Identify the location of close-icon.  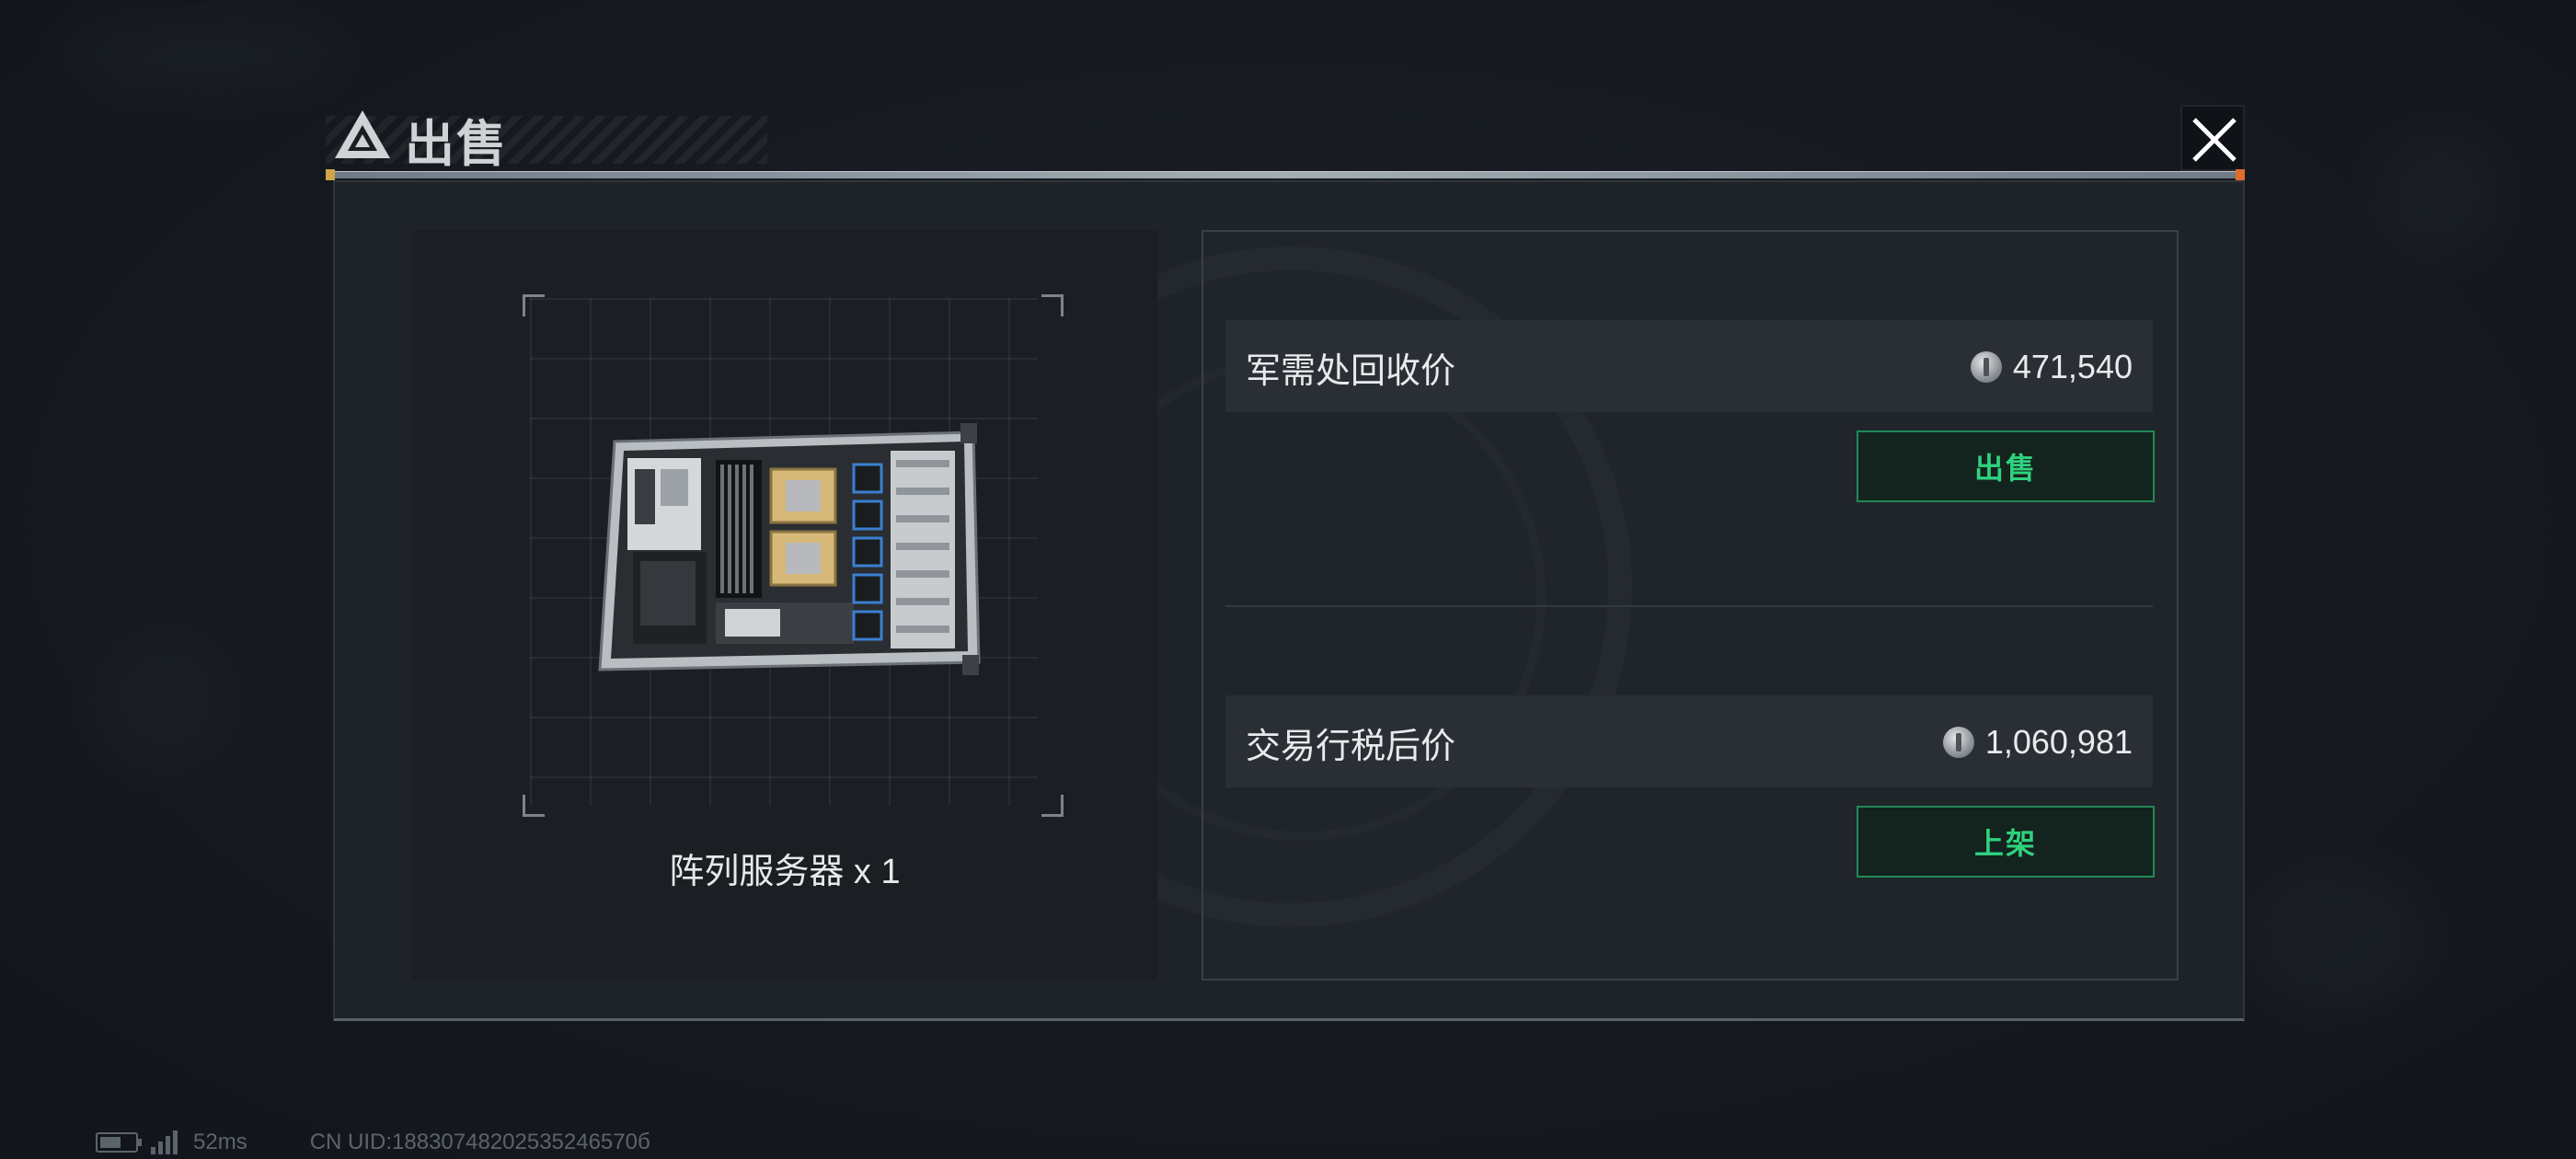
(2214, 140).